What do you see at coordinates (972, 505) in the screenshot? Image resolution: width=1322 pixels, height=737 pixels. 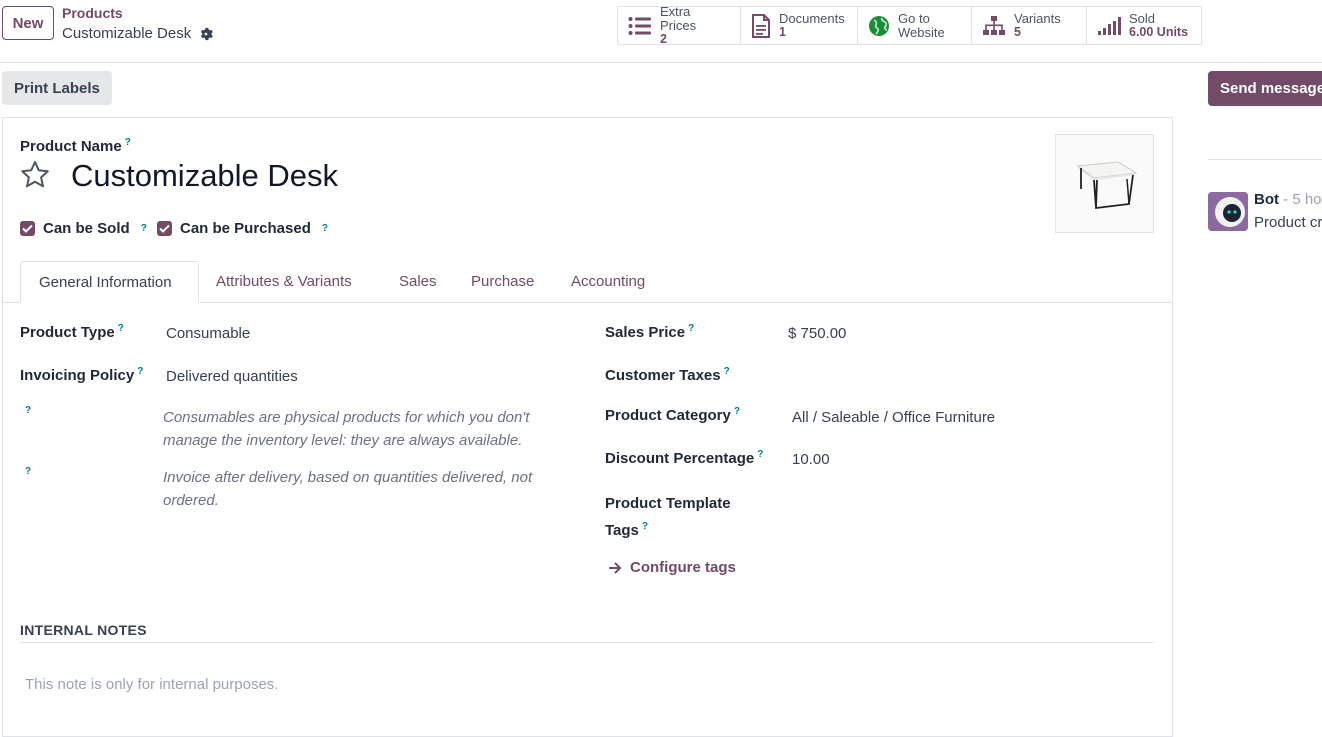 I see `product-tags-input` at bounding box center [972, 505].